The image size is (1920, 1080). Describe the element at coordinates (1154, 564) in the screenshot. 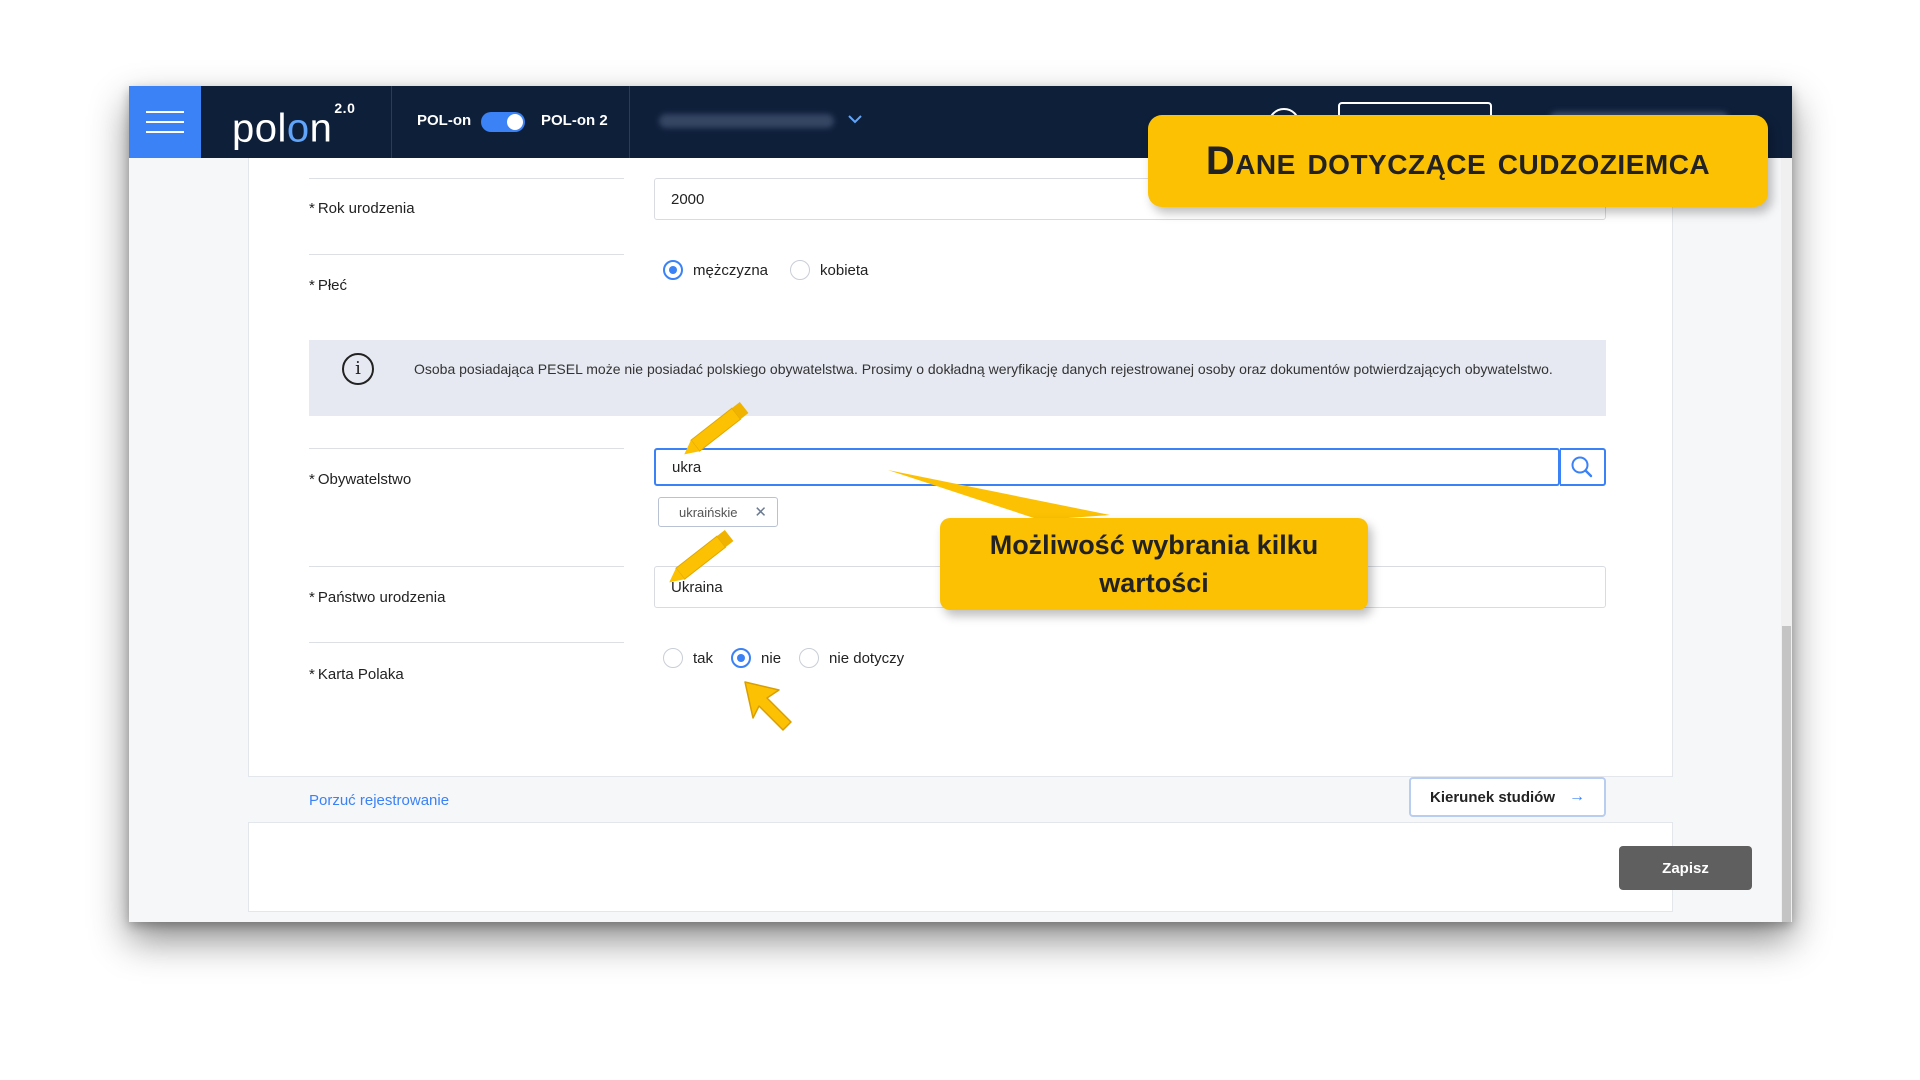

I see `note-callout: Możliwość wybrania kilku wartości` at that location.